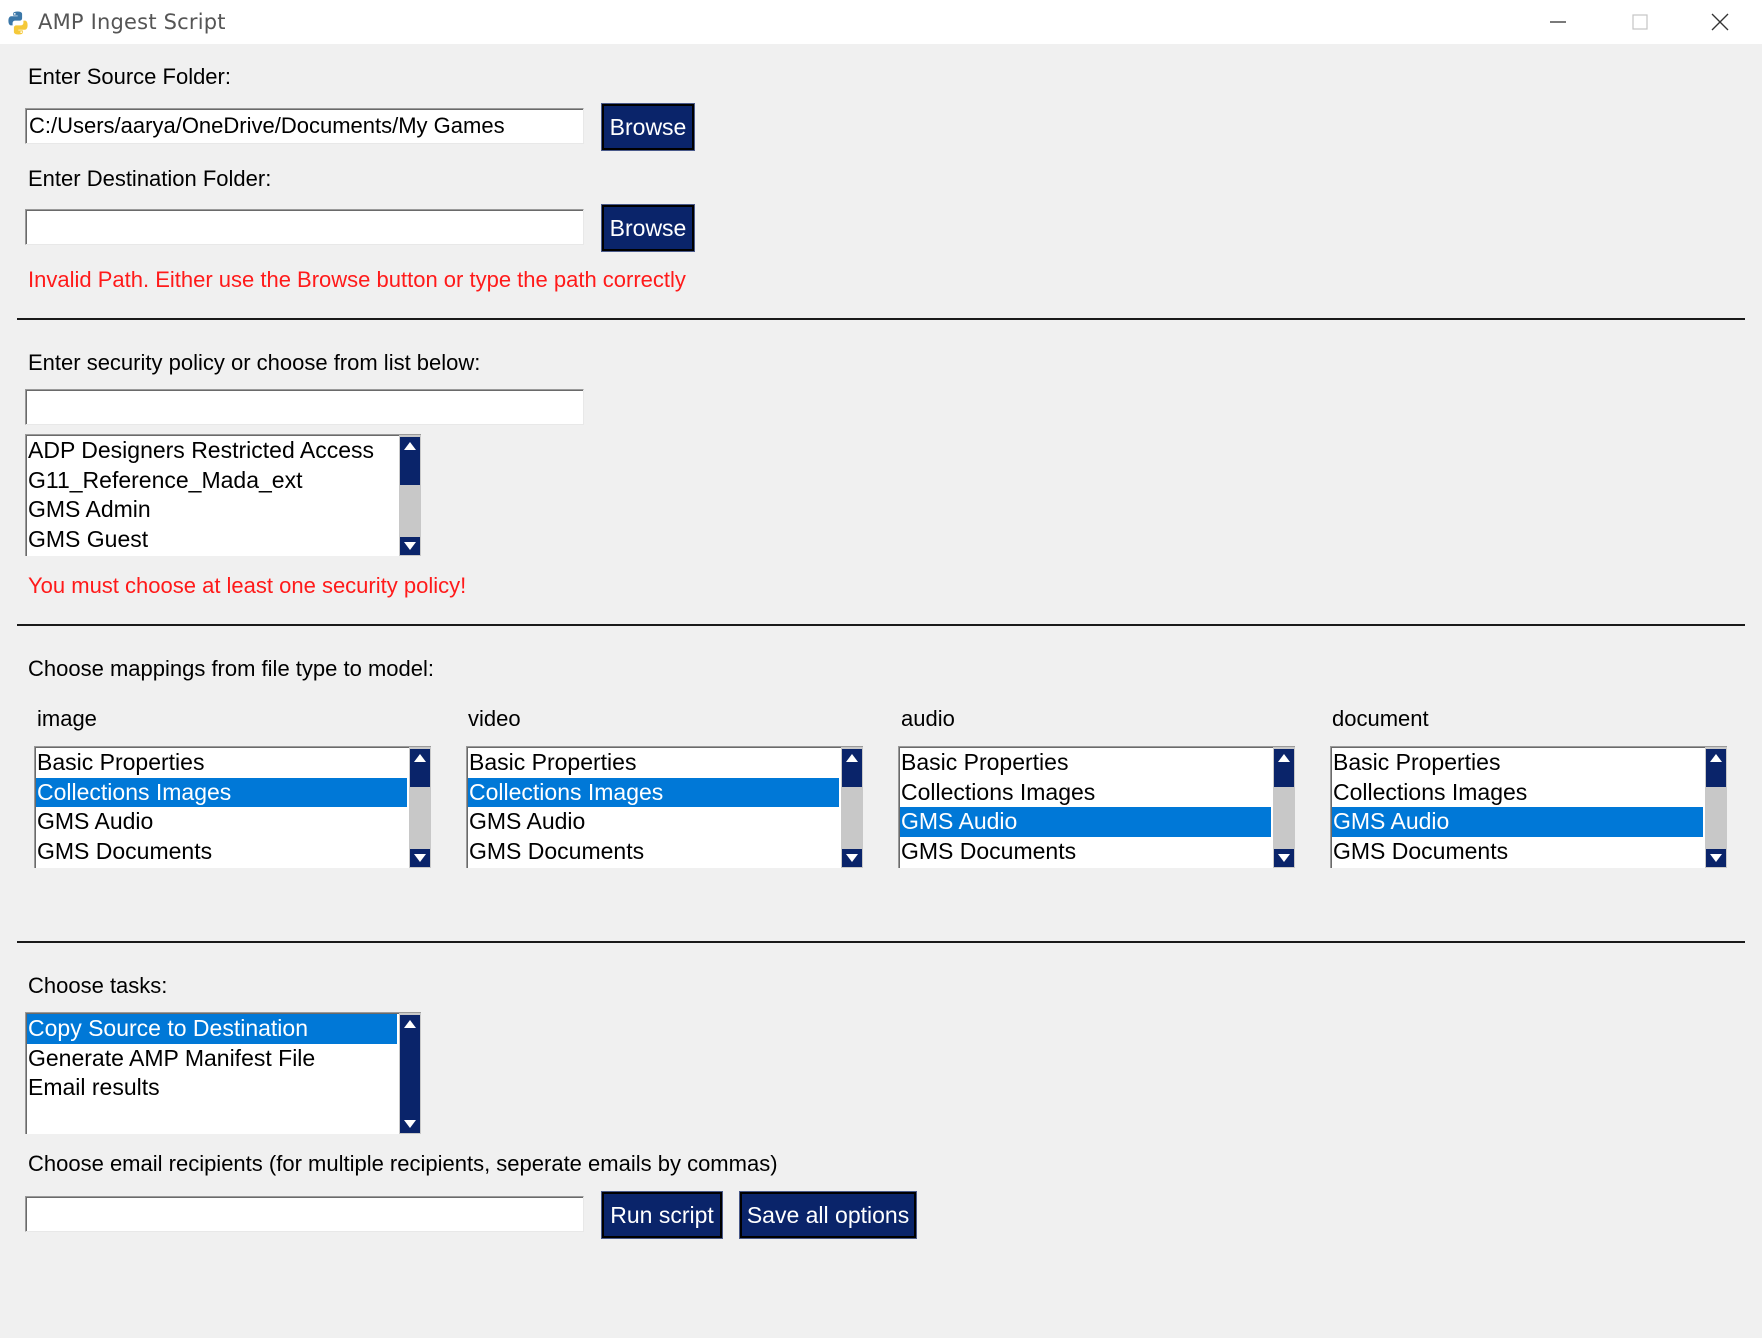 This screenshot has height=1338, width=1762. I want to click on mapping-column-label: video, so click(494, 718).